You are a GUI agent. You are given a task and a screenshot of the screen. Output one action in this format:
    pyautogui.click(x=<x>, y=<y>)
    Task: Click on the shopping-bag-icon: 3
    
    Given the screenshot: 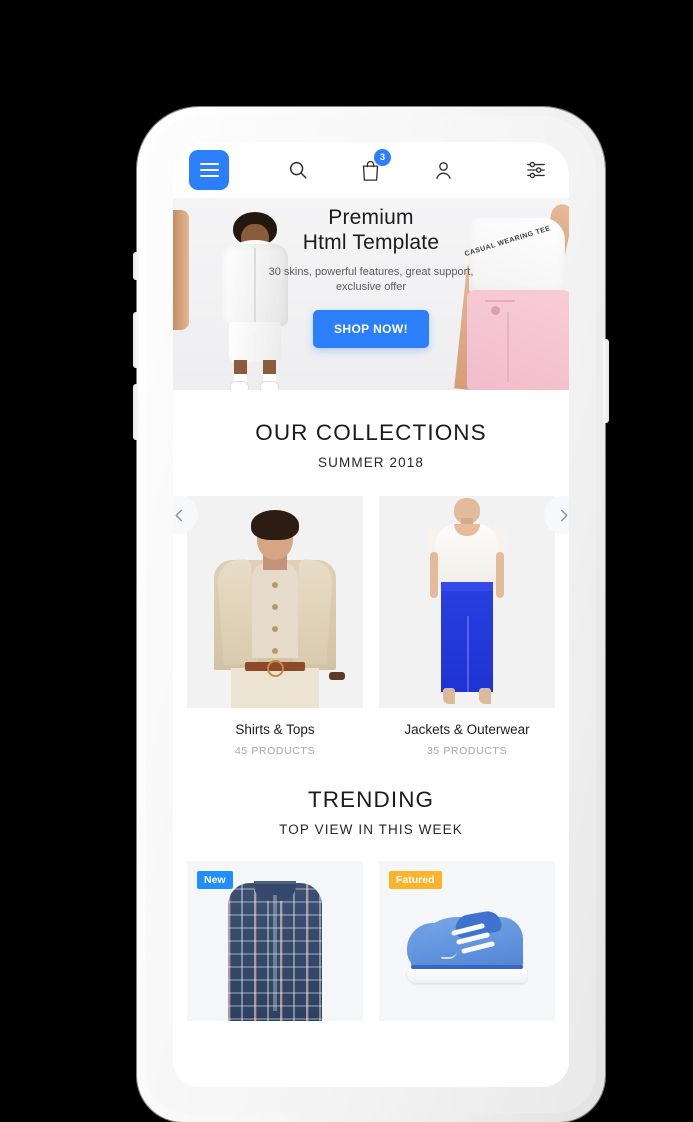 What is the action you would take?
    pyautogui.click(x=372, y=168)
    